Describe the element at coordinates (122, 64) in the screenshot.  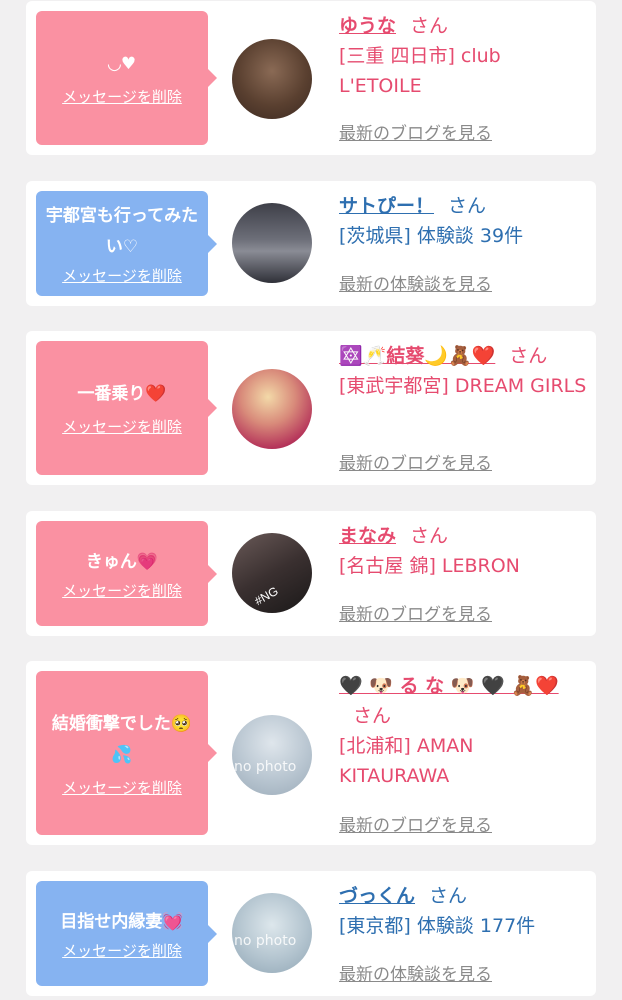
I see `message-text: ◡♥` at that location.